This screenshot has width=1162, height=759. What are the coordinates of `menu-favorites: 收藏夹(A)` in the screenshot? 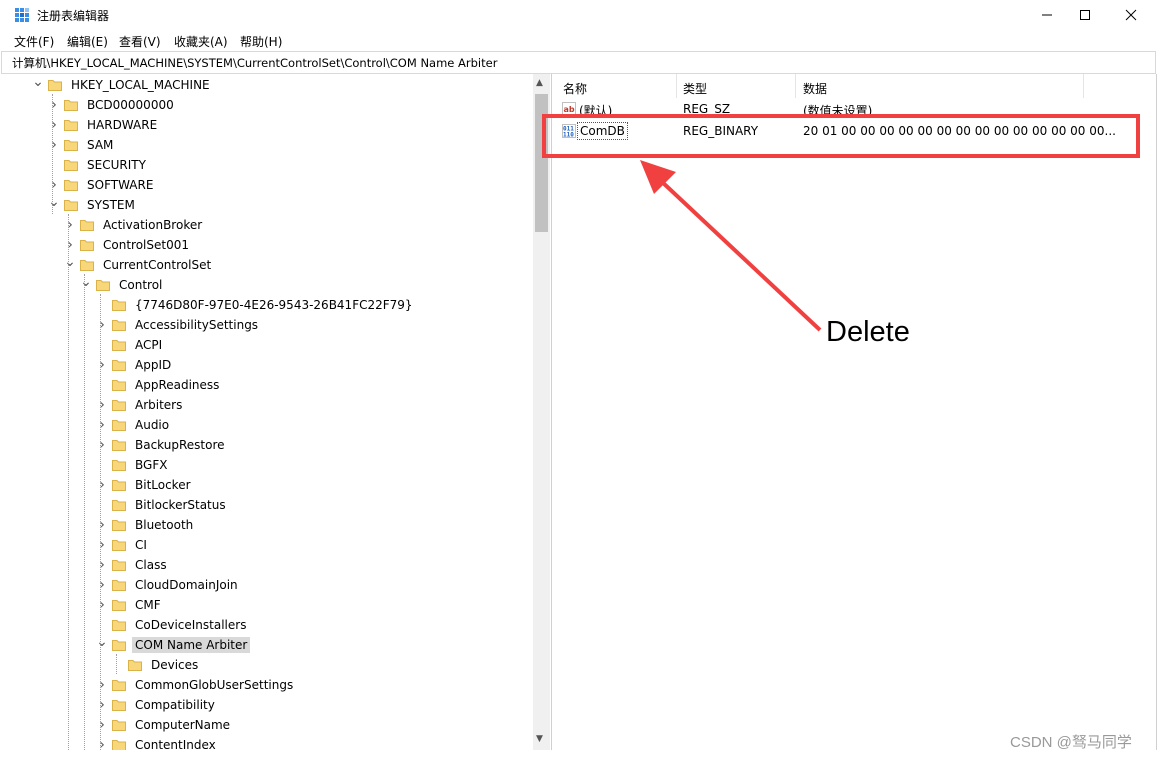 It's located at (201, 41).